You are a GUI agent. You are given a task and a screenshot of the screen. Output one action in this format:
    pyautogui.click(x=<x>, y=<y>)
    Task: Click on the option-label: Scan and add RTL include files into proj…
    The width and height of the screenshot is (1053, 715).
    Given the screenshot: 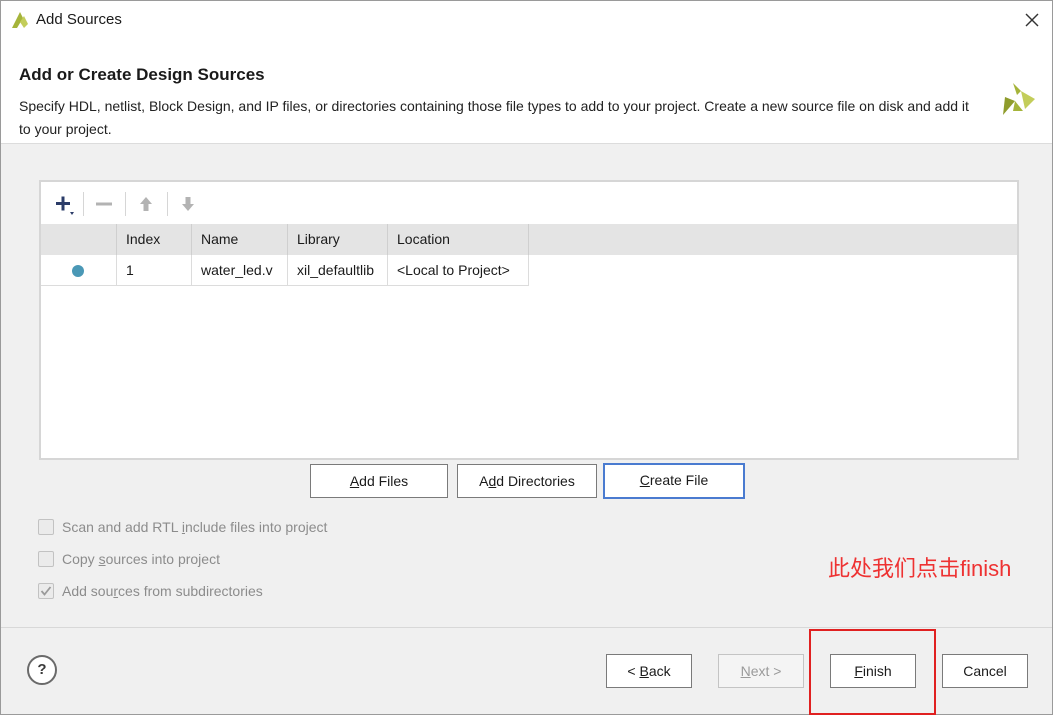 What is the action you would take?
    pyautogui.click(x=194, y=527)
    